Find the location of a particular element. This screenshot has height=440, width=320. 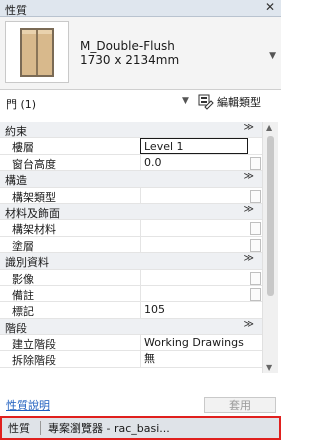

scroll-thumb is located at coordinates (270, 216).